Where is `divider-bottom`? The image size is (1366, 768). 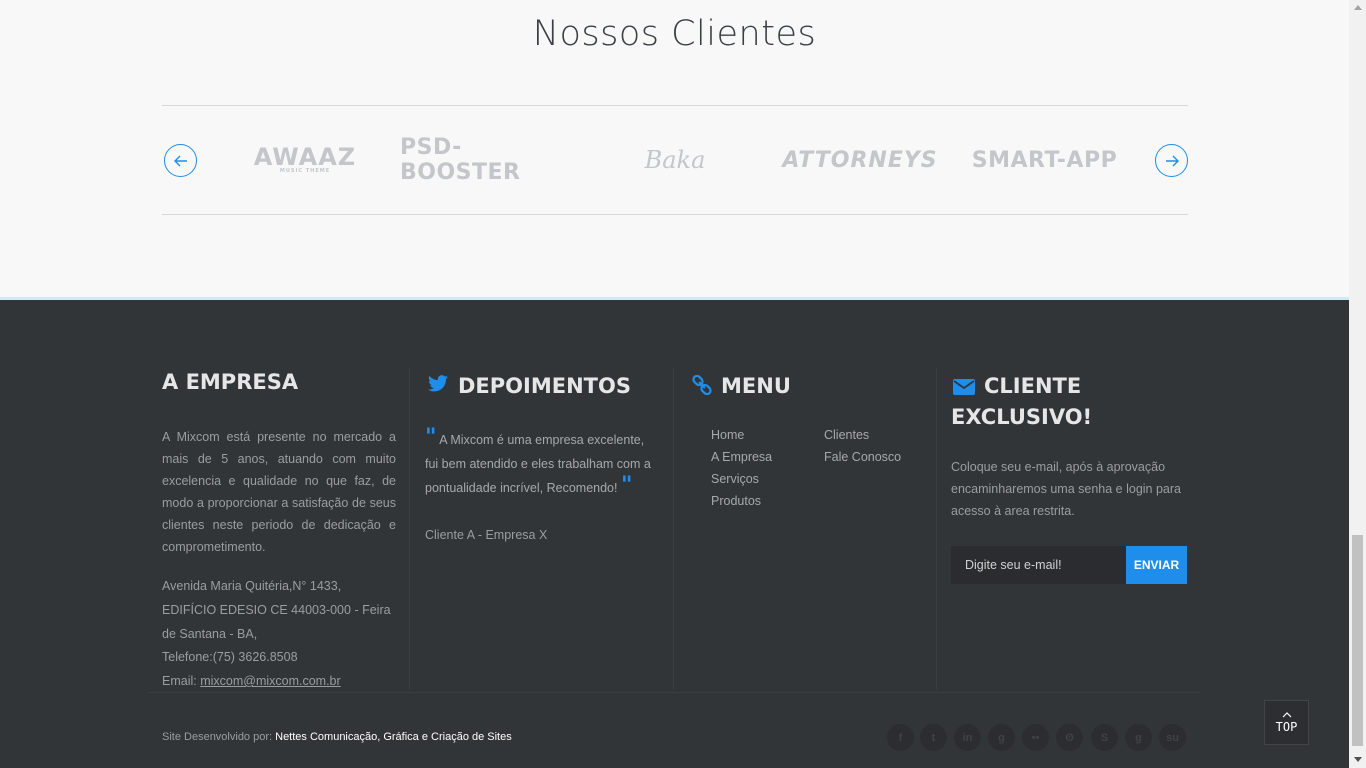 divider-bottom is located at coordinates (675, 214).